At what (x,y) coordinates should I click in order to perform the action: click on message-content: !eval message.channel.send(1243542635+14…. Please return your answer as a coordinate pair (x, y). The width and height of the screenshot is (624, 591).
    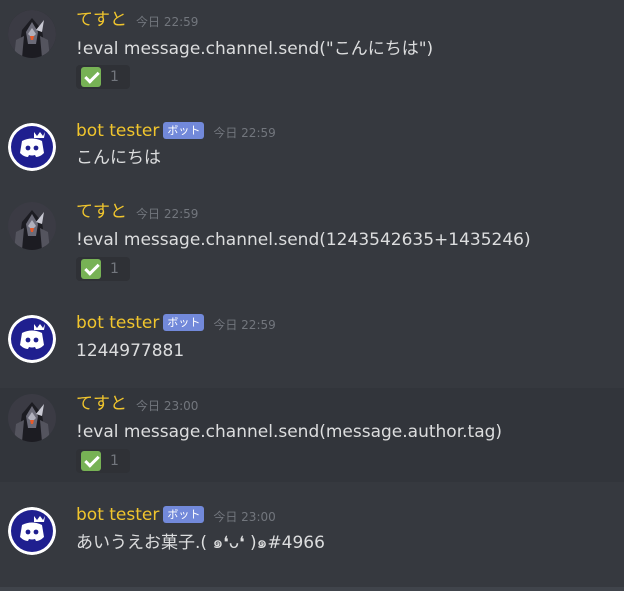
    Looking at the image, I should click on (303, 240).